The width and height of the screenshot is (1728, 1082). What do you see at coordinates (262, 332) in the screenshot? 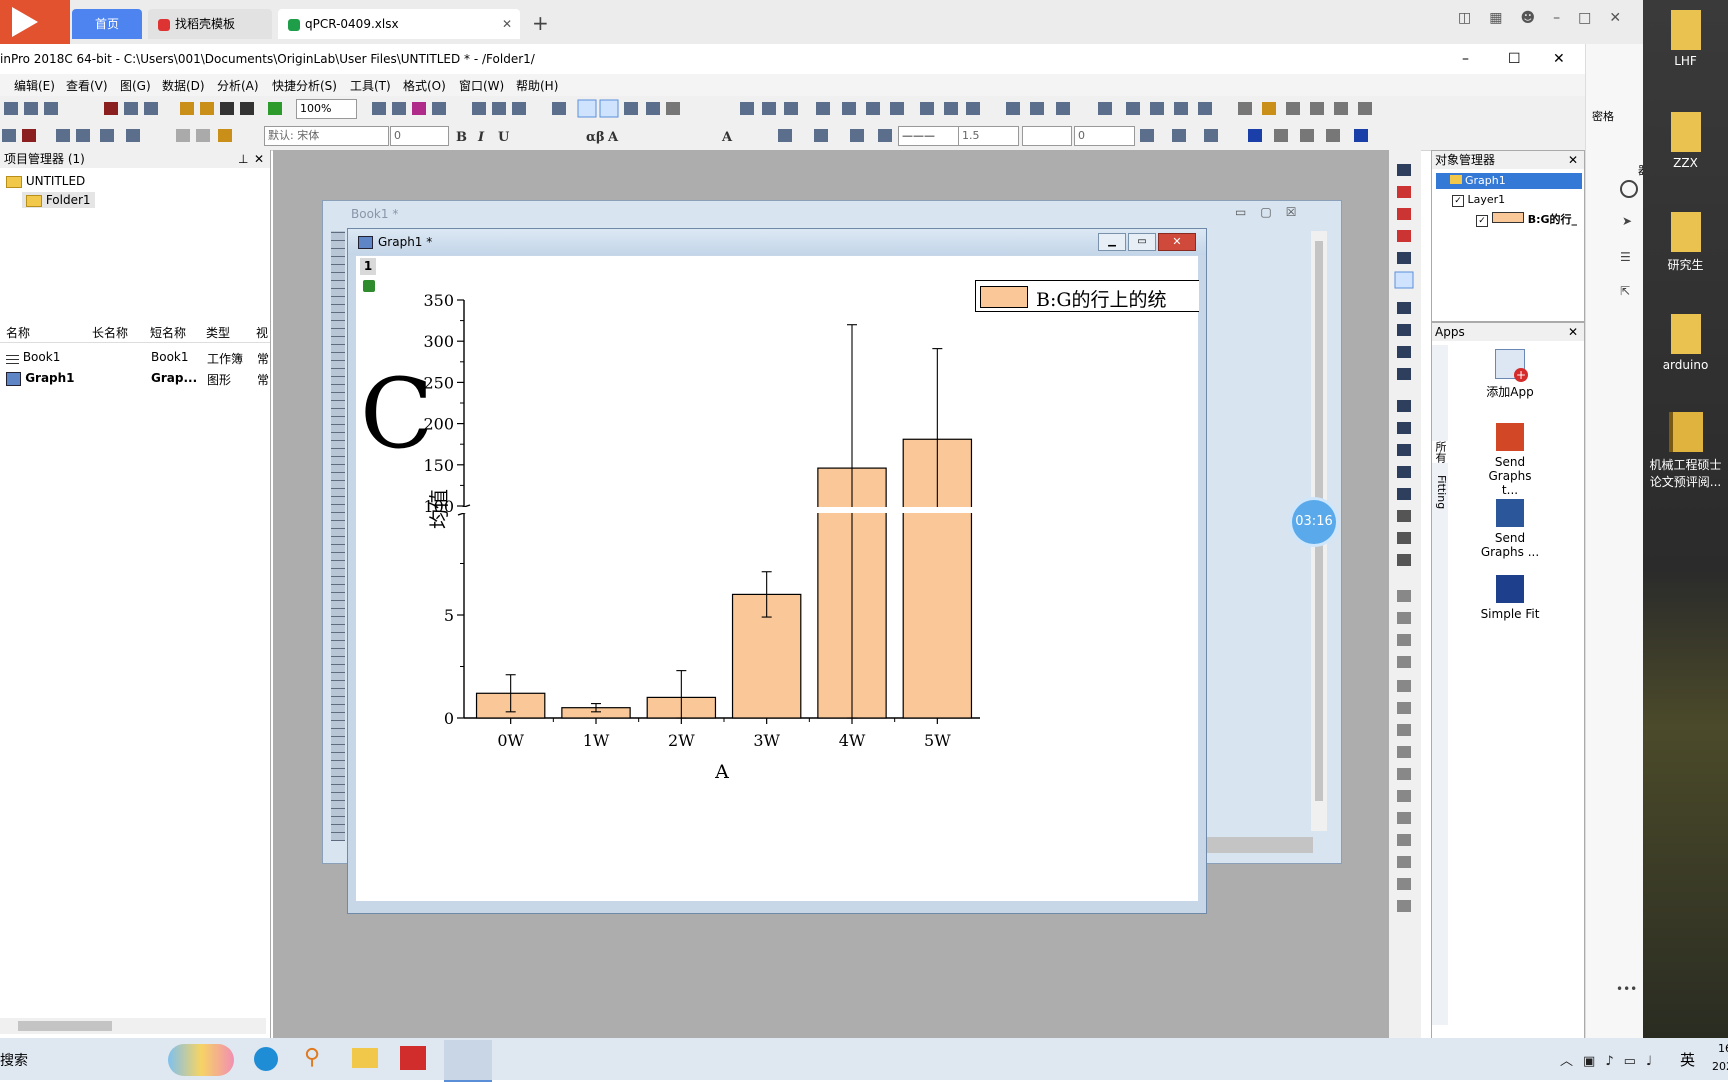
I see `col-view: 视` at bounding box center [262, 332].